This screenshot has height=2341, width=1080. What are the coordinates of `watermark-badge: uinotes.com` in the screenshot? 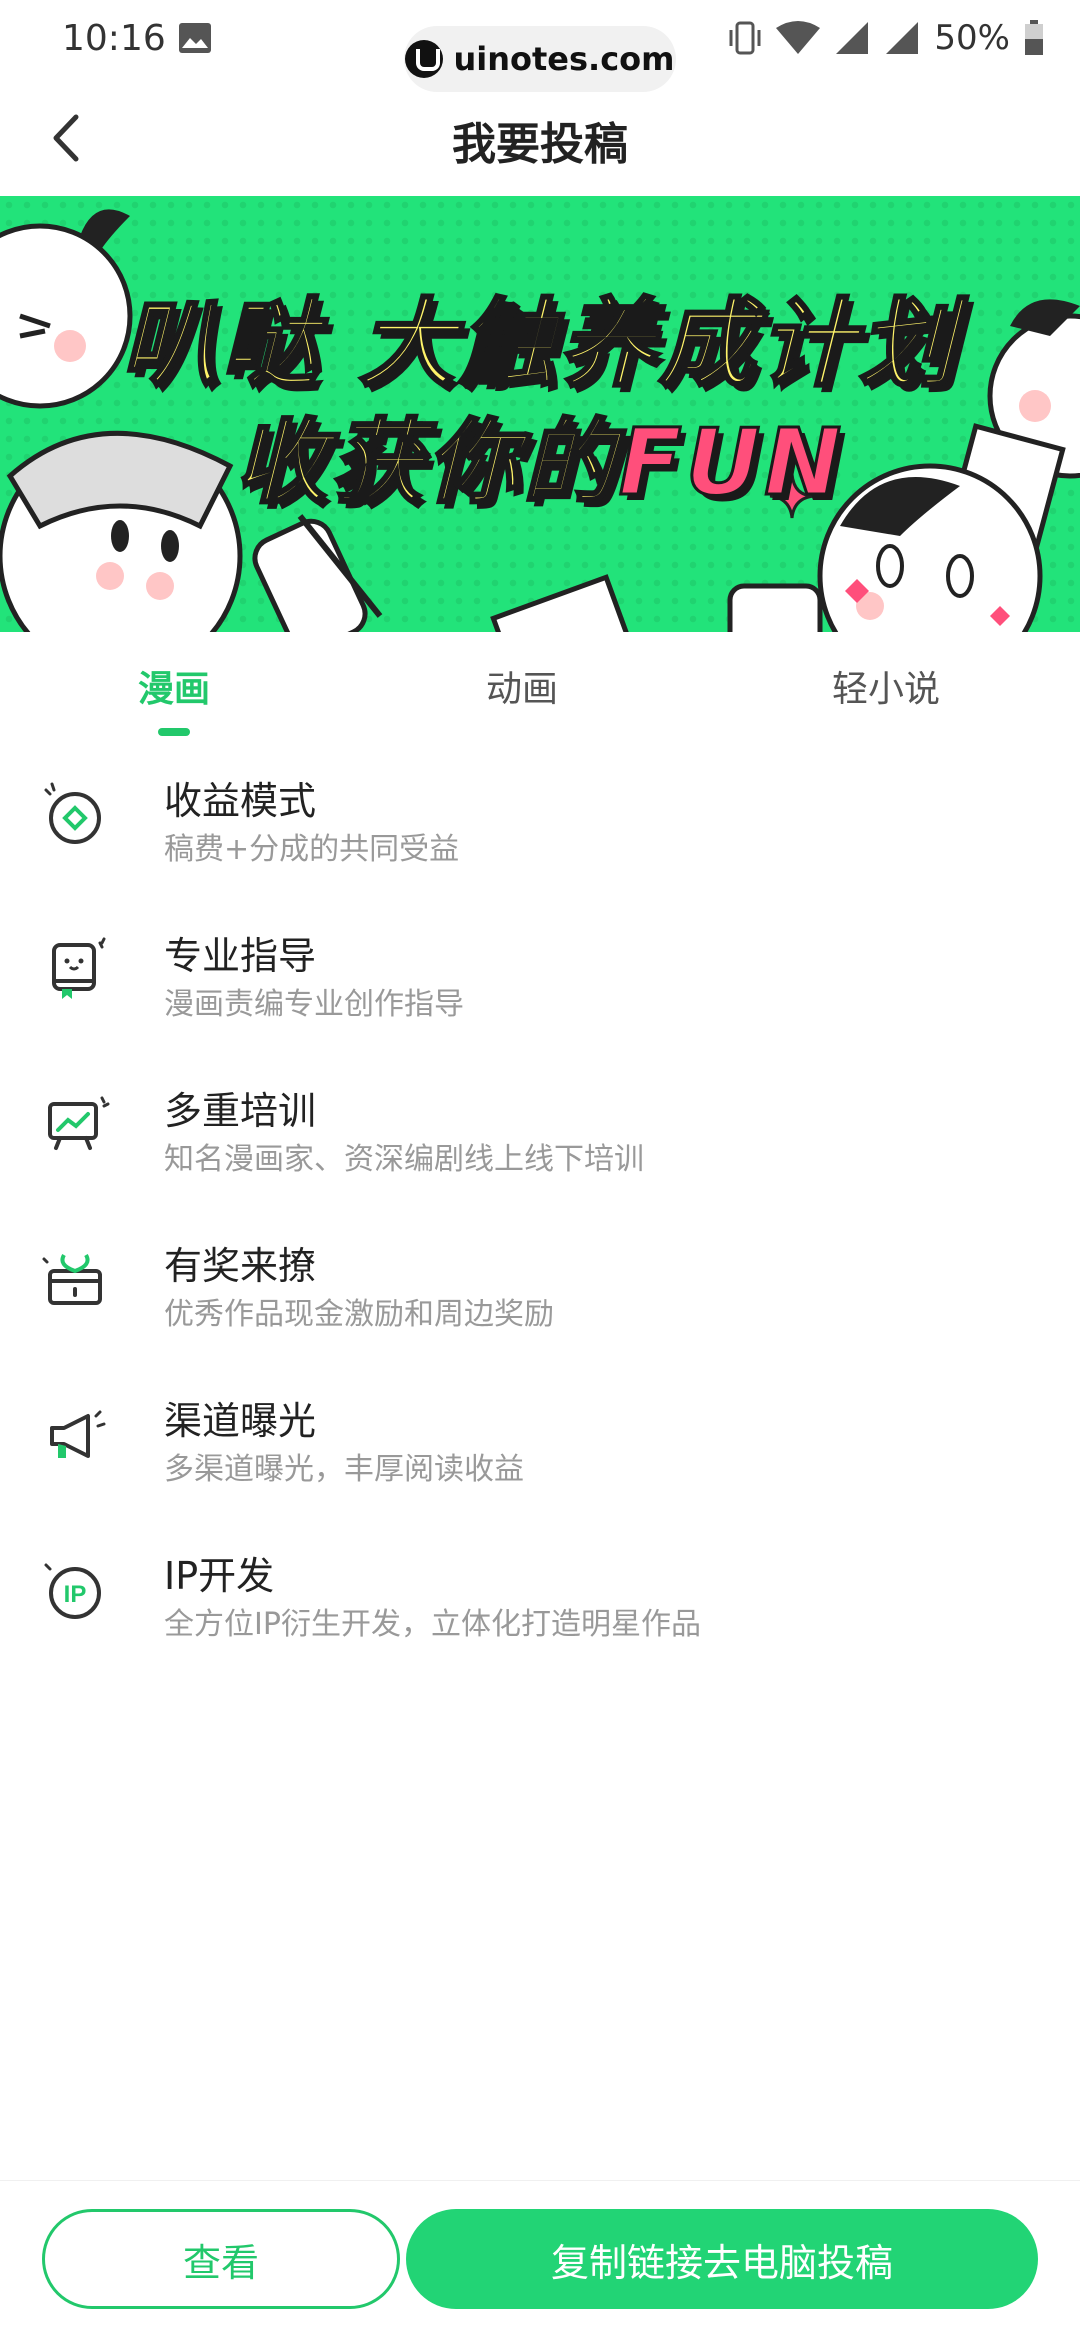 It's located at (540, 59).